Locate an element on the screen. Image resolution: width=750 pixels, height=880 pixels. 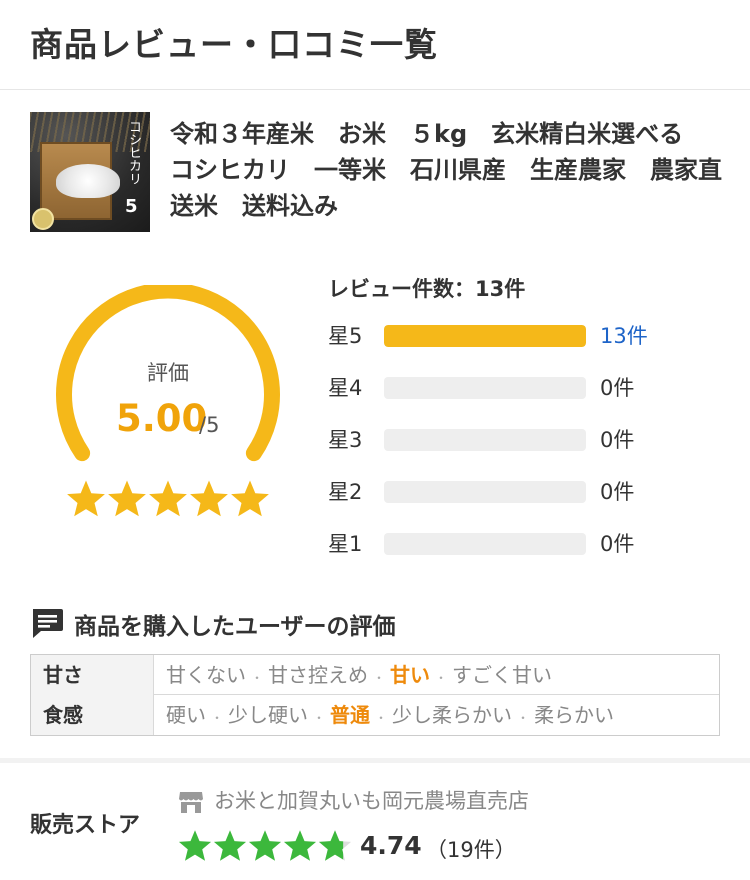
product-thumbnail: コシヒカリ 5 is located at coordinates (90, 172).